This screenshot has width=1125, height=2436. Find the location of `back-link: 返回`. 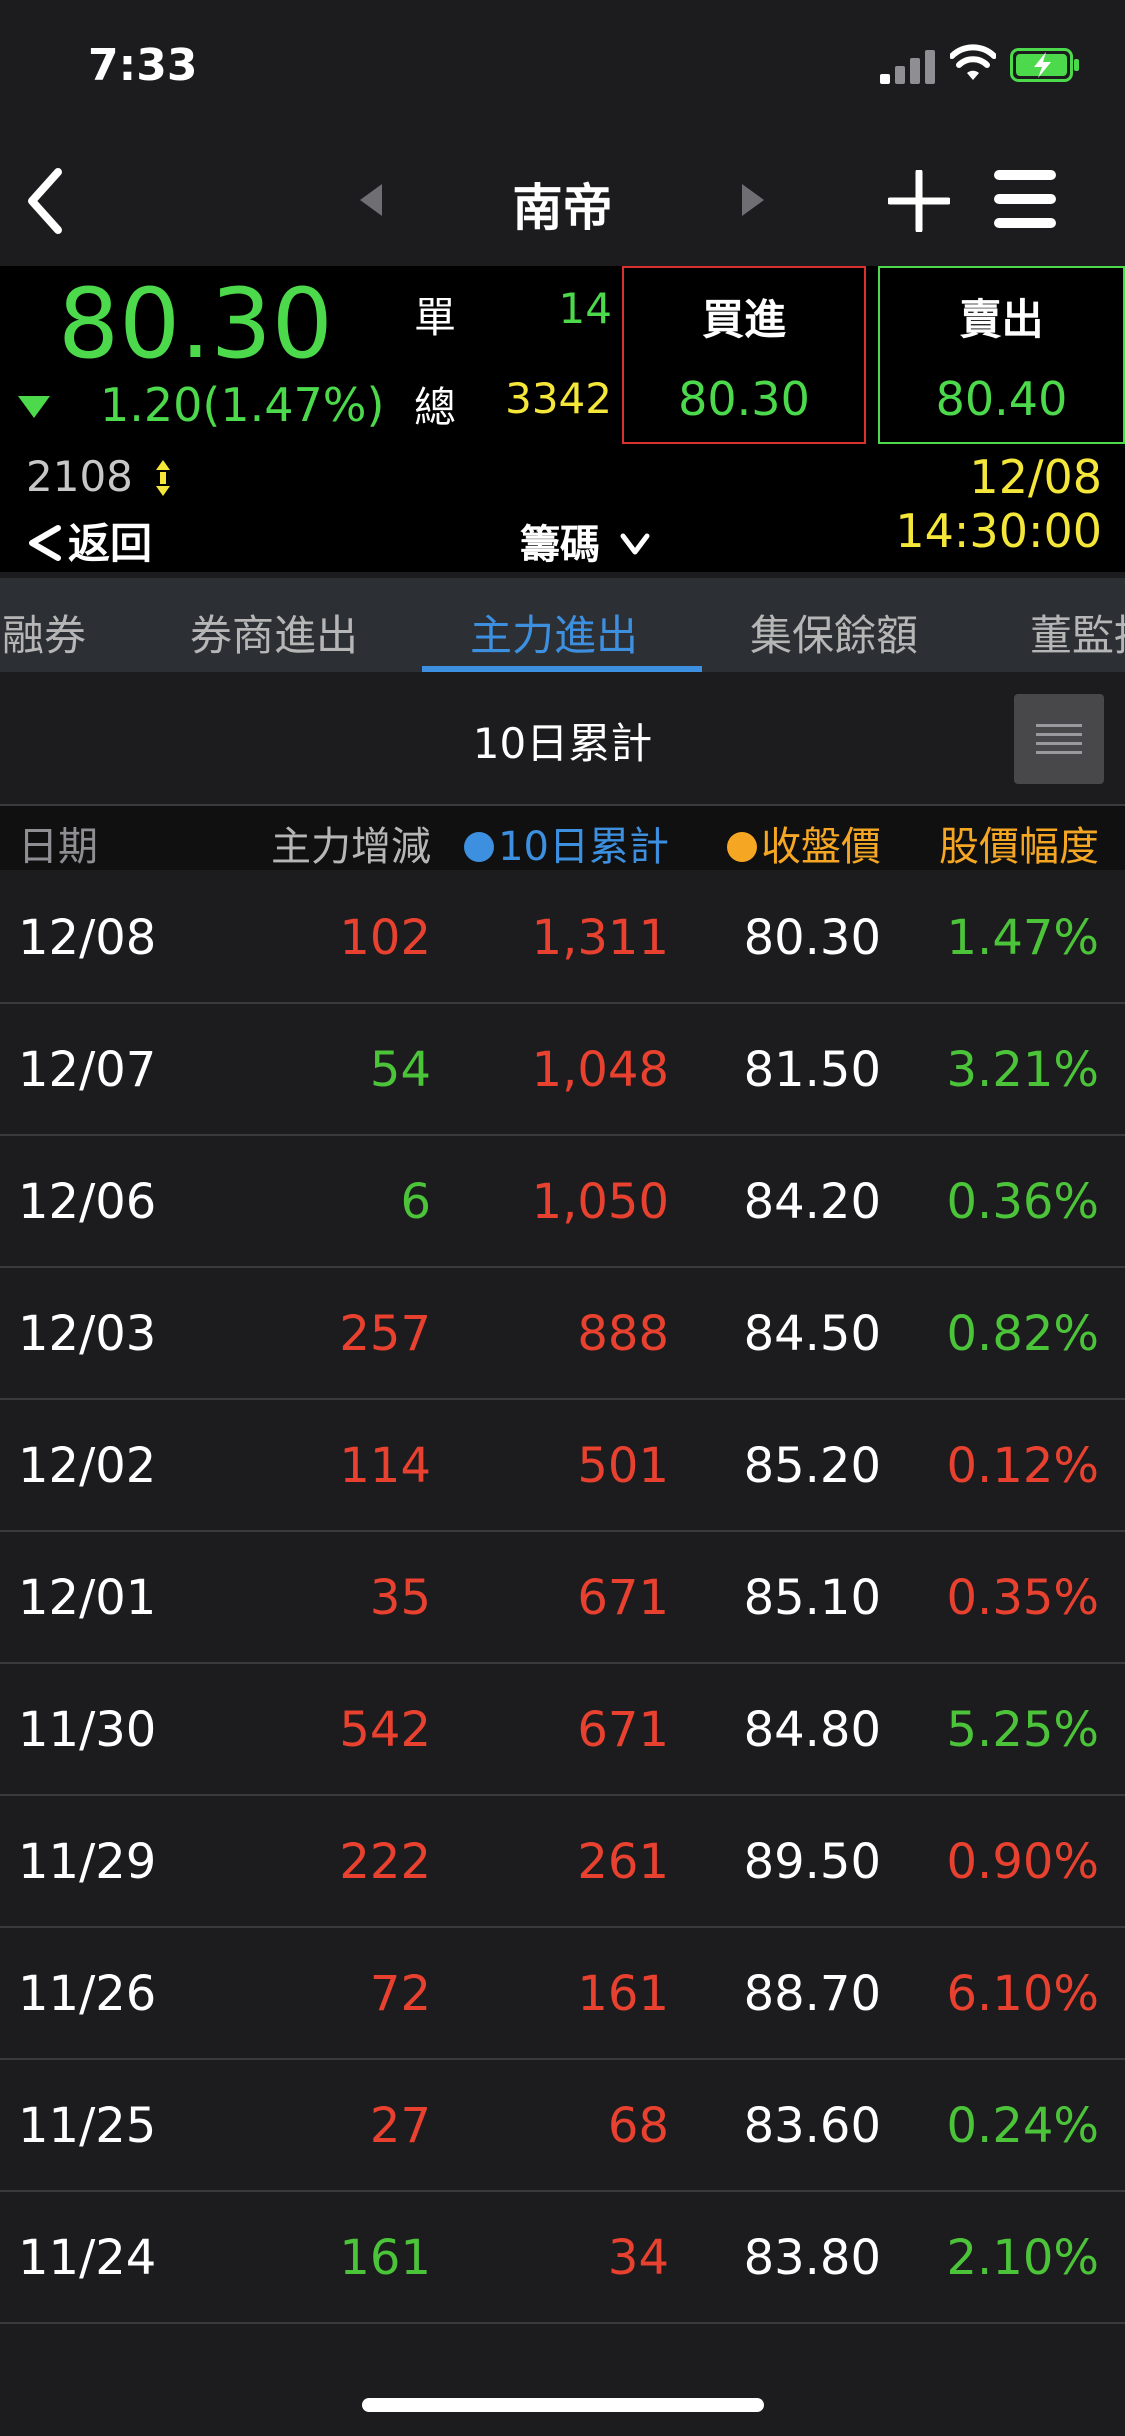

back-link: 返回 is located at coordinates (89, 540).